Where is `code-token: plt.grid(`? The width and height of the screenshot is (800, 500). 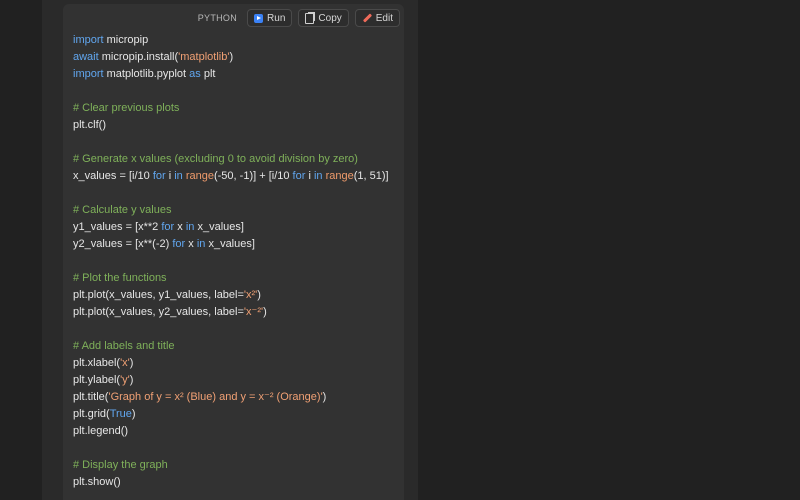 code-token: plt.grid( is located at coordinates (91, 414).